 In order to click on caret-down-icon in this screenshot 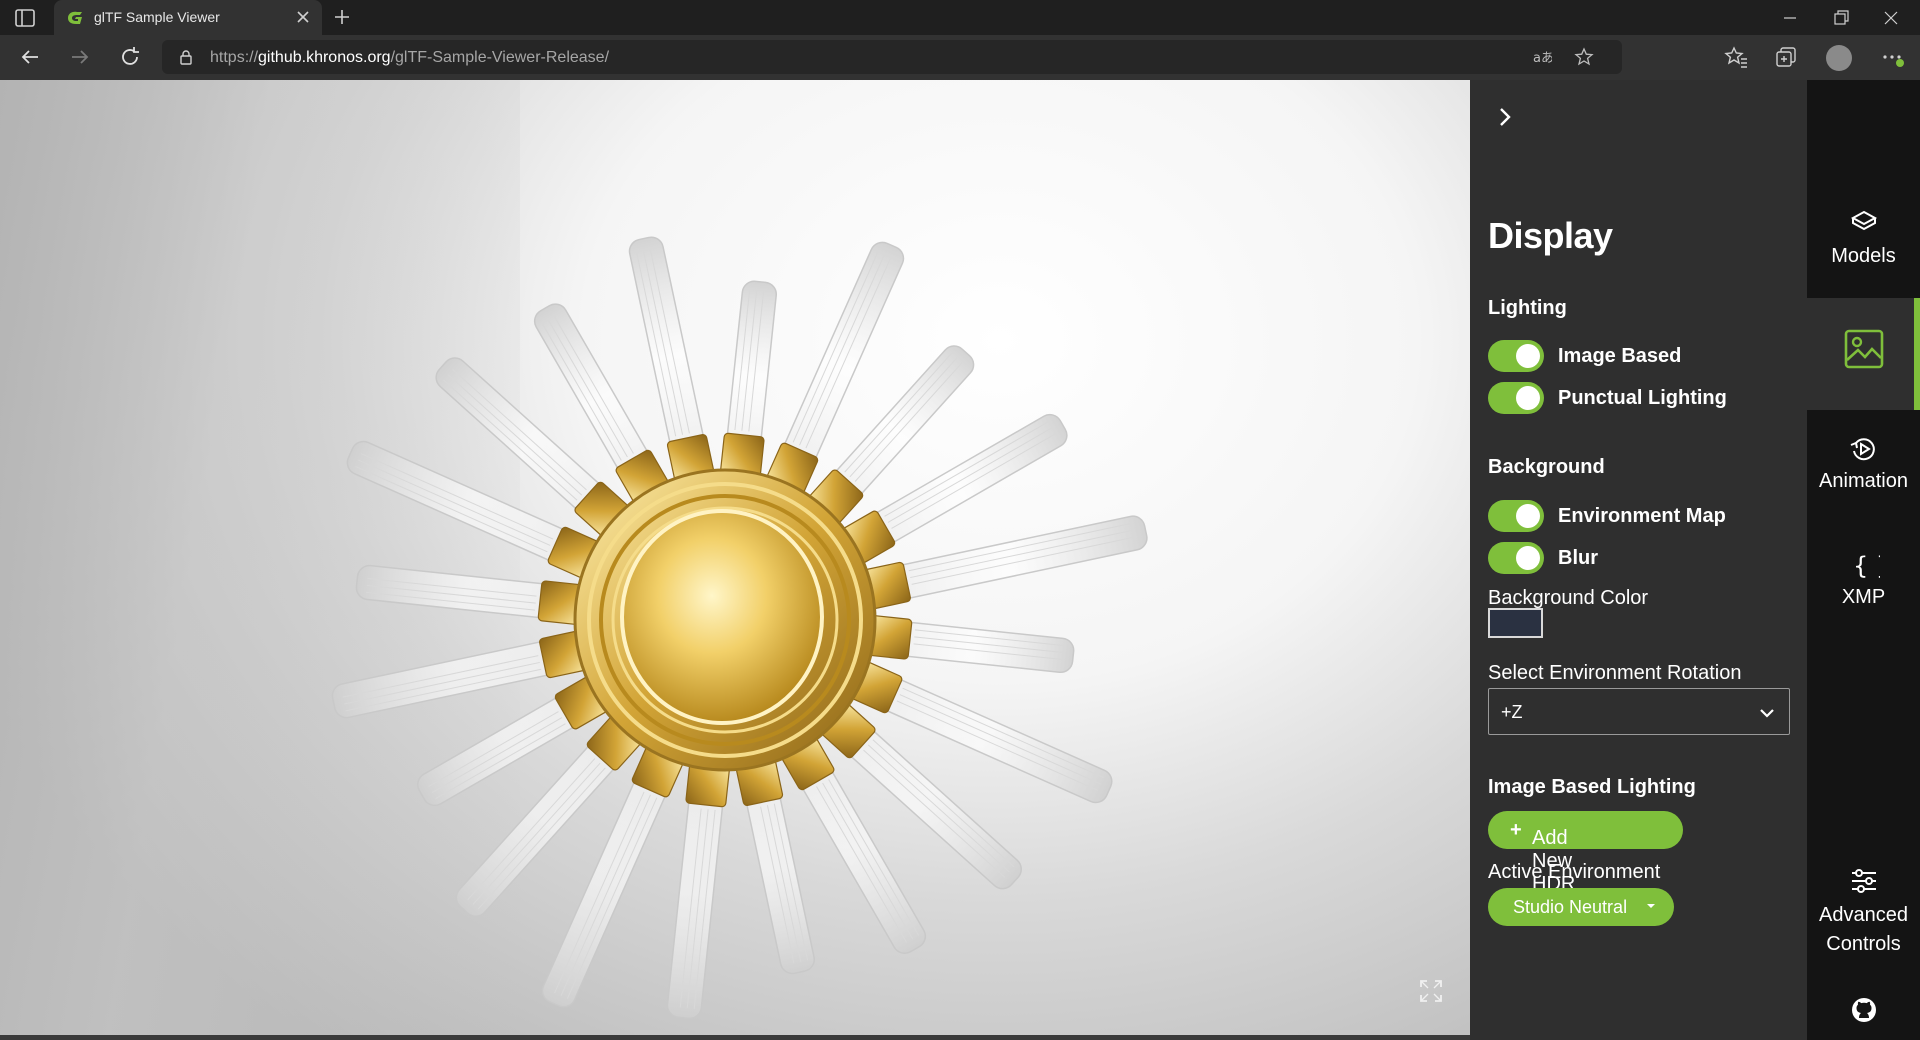, I will do `click(1651, 906)`.